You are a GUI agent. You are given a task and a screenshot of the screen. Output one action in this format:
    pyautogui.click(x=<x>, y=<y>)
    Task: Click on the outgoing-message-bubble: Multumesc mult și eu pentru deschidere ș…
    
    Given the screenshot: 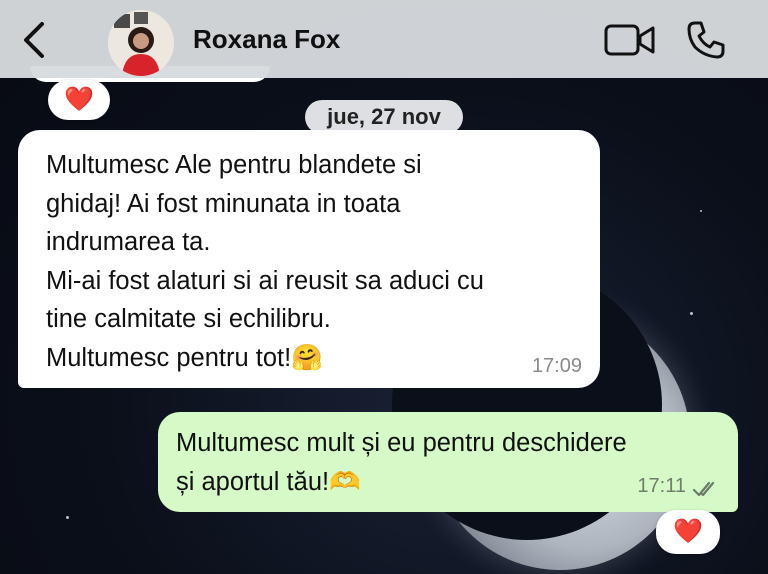 What is the action you would take?
    pyautogui.click(x=448, y=462)
    